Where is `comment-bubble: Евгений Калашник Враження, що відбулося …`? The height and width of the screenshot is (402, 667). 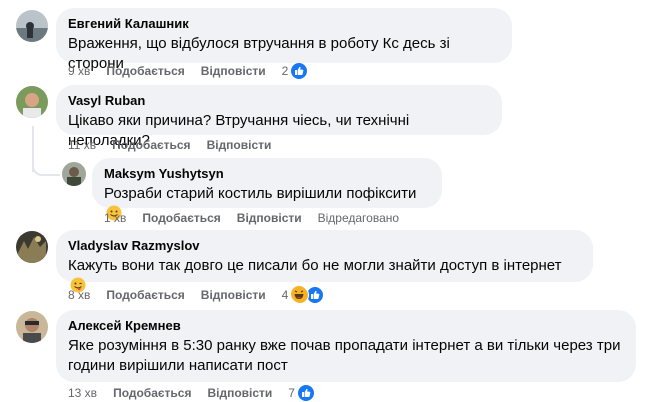 comment-bubble: Евгений Калашник Враження, що відбулося … is located at coordinates (284, 40).